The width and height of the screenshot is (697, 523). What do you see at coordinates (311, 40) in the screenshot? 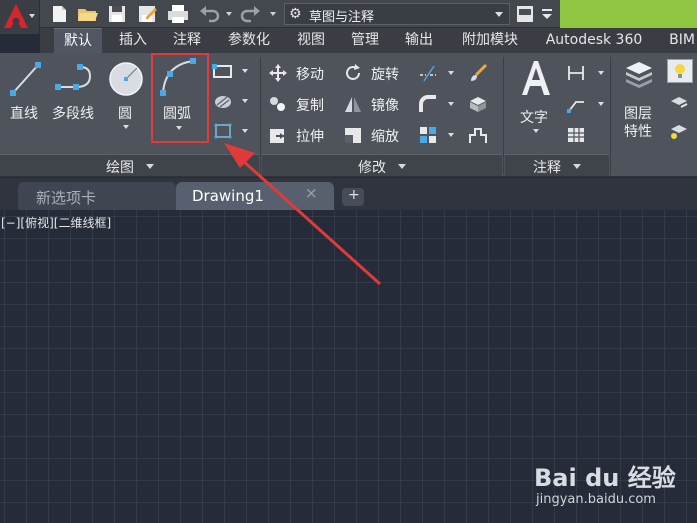
I see `tab-view: 视图` at bounding box center [311, 40].